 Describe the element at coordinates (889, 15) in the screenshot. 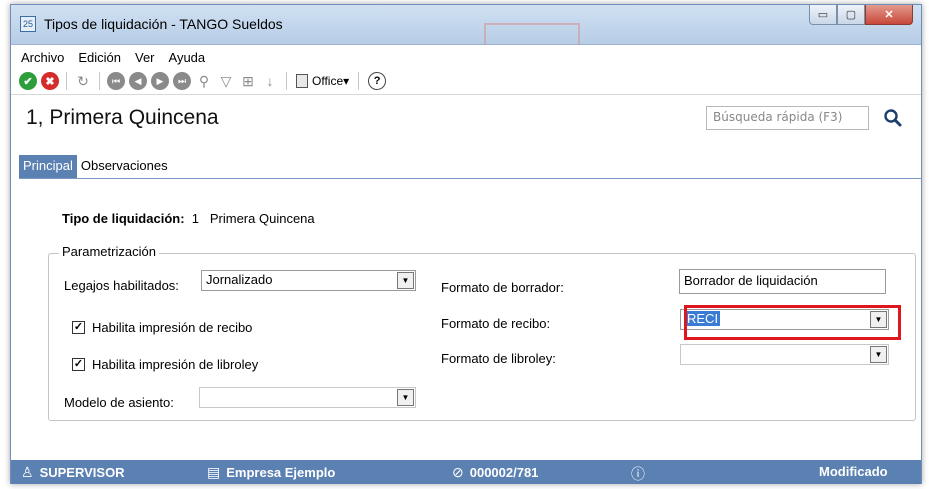

I see `close-button: ✕` at that location.